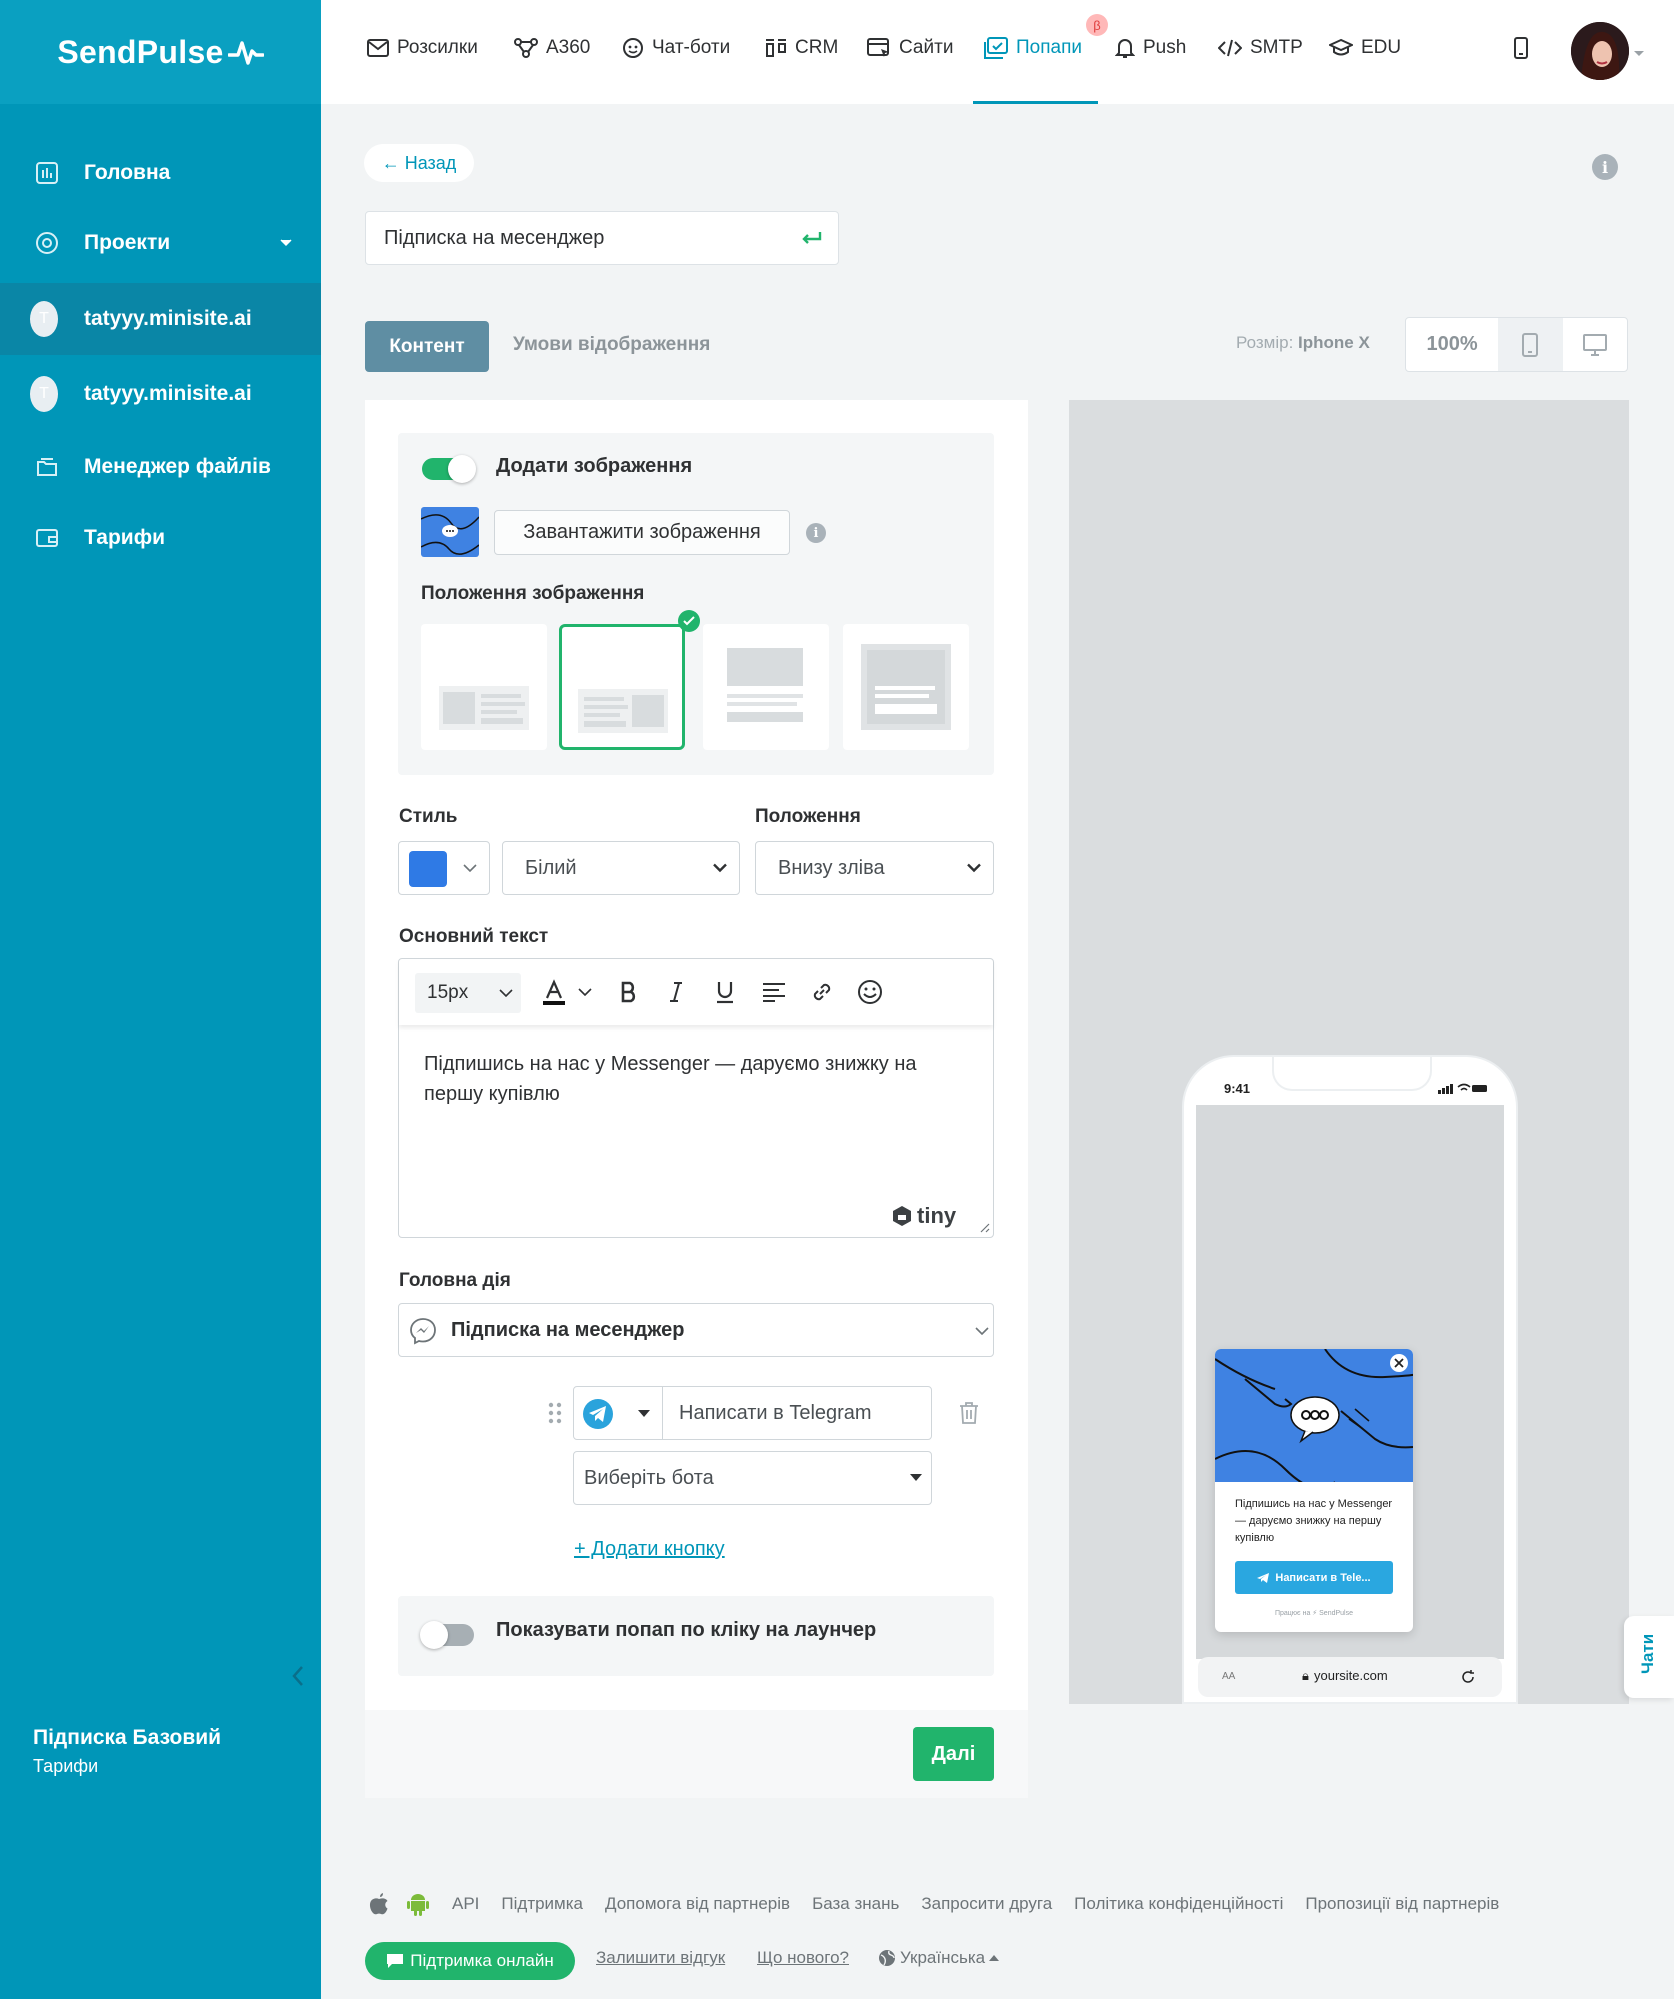  Describe the element at coordinates (697, 1904) in the screenshot. I see `footer-link-partner-help: Допомога від партнерів` at that location.